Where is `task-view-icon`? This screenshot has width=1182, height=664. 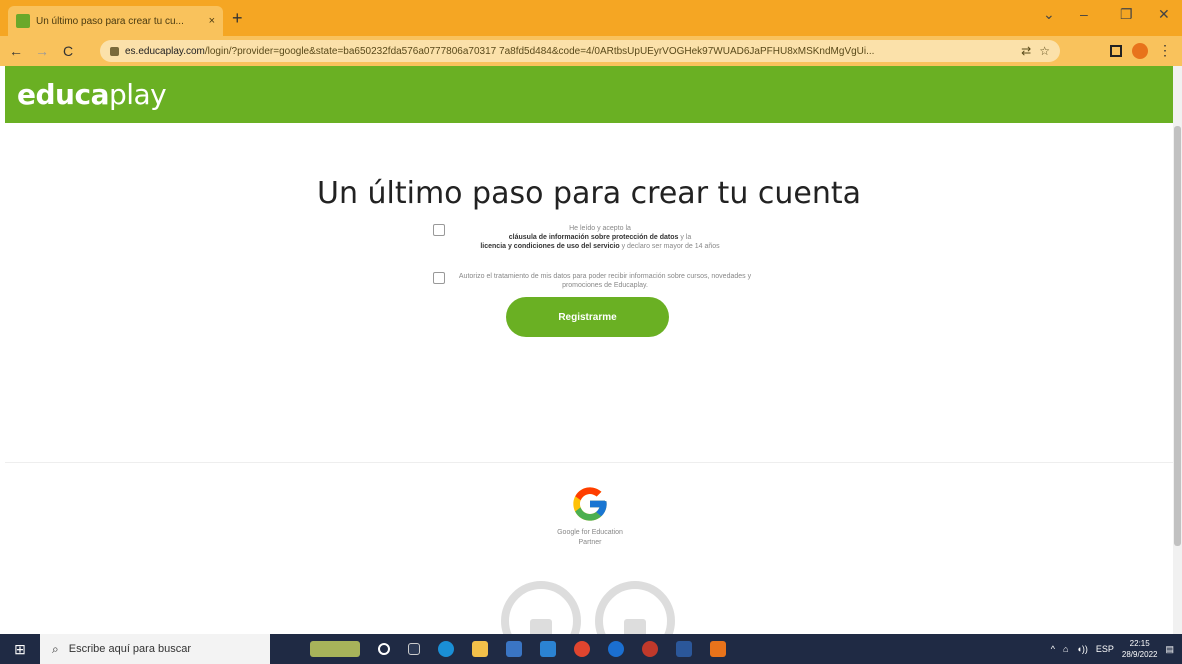 task-view-icon is located at coordinates (414, 649).